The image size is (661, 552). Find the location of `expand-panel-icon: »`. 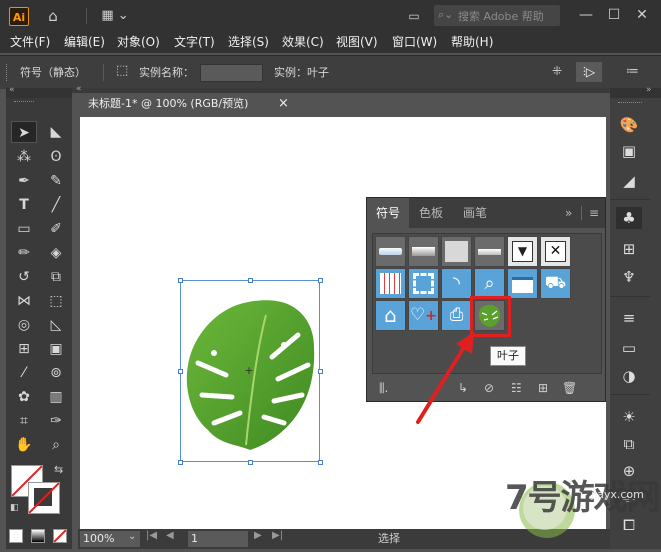

expand-panel-icon: » is located at coordinates (568, 213).